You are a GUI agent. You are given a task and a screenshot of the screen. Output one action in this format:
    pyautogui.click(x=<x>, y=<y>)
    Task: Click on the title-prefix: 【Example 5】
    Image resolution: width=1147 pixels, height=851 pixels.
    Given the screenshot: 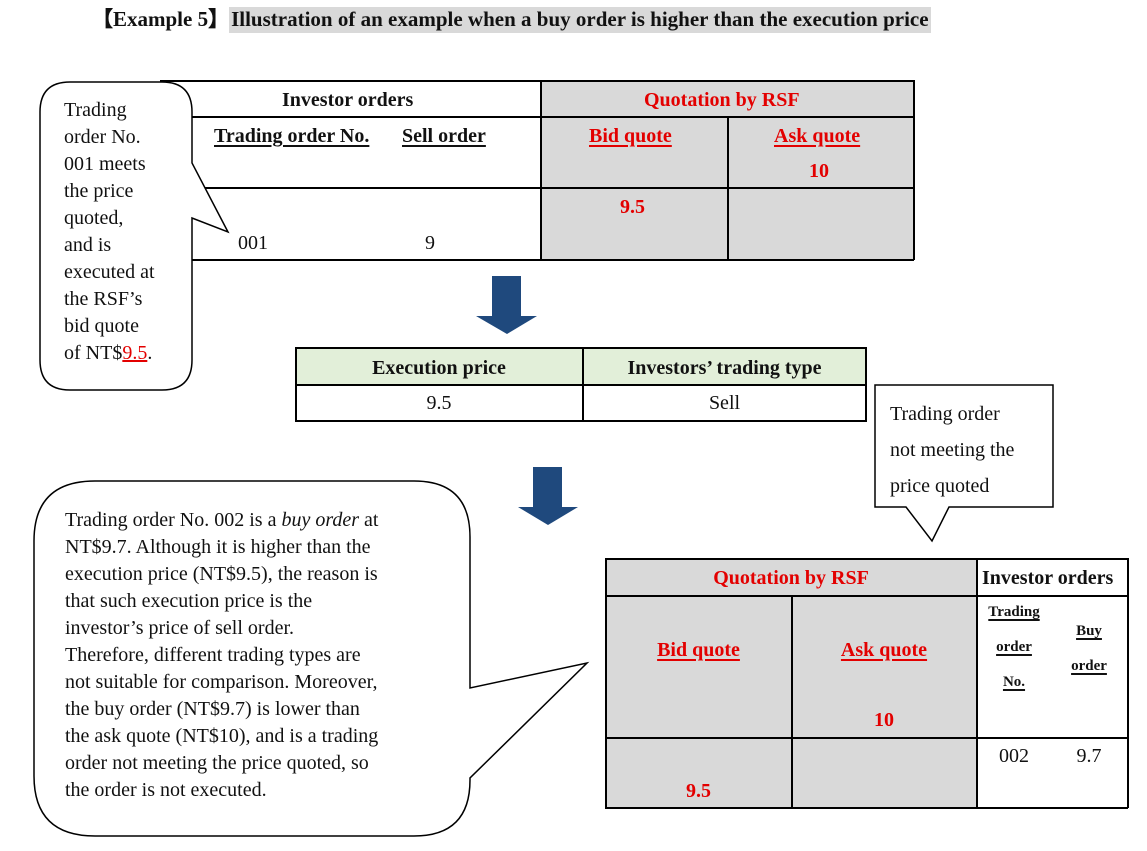 What is the action you would take?
    pyautogui.click(x=161, y=19)
    